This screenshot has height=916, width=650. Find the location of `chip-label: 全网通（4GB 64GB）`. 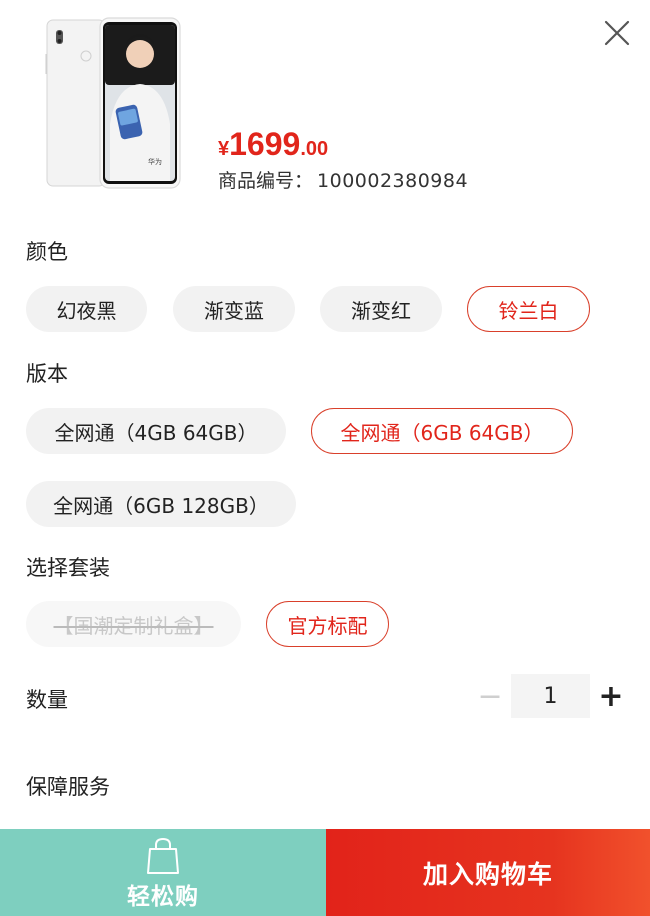

chip-label: 全网通（4GB 64GB） is located at coordinates (156, 432).